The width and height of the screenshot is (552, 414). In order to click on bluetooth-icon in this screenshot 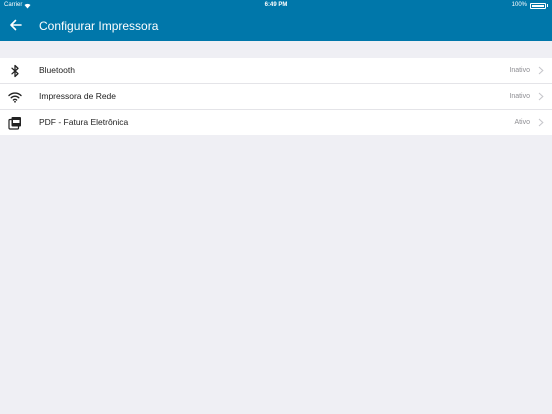, I will do `click(15, 71)`.